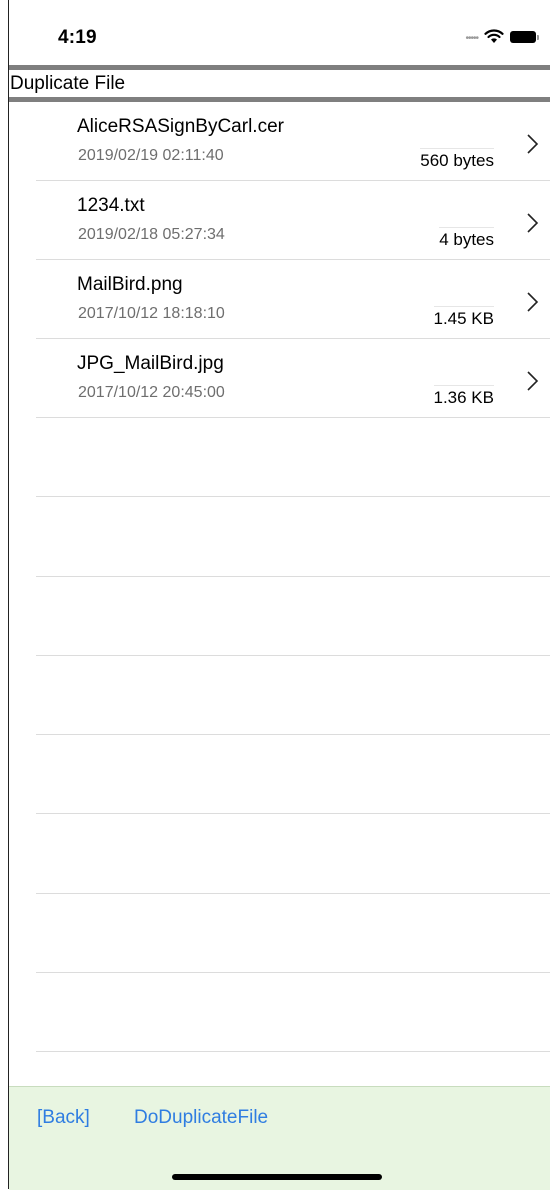 The height and width of the screenshot is (1190, 550). What do you see at coordinates (111, 205) in the screenshot?
I see `file-name: 1234.txt` at bounding box center [111, 205].